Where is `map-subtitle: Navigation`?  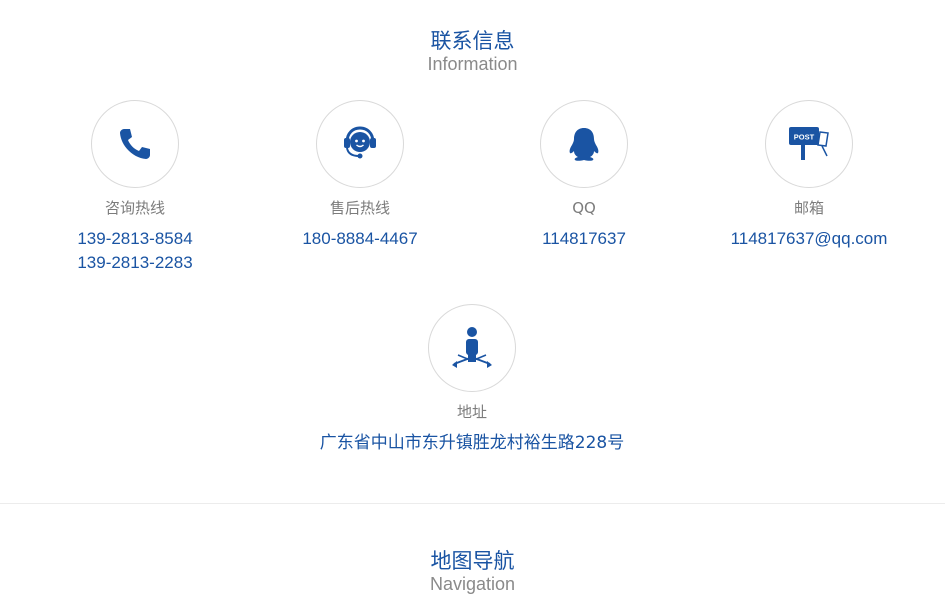 map-subtitle: Navigation is located at coordinates (472, 584).